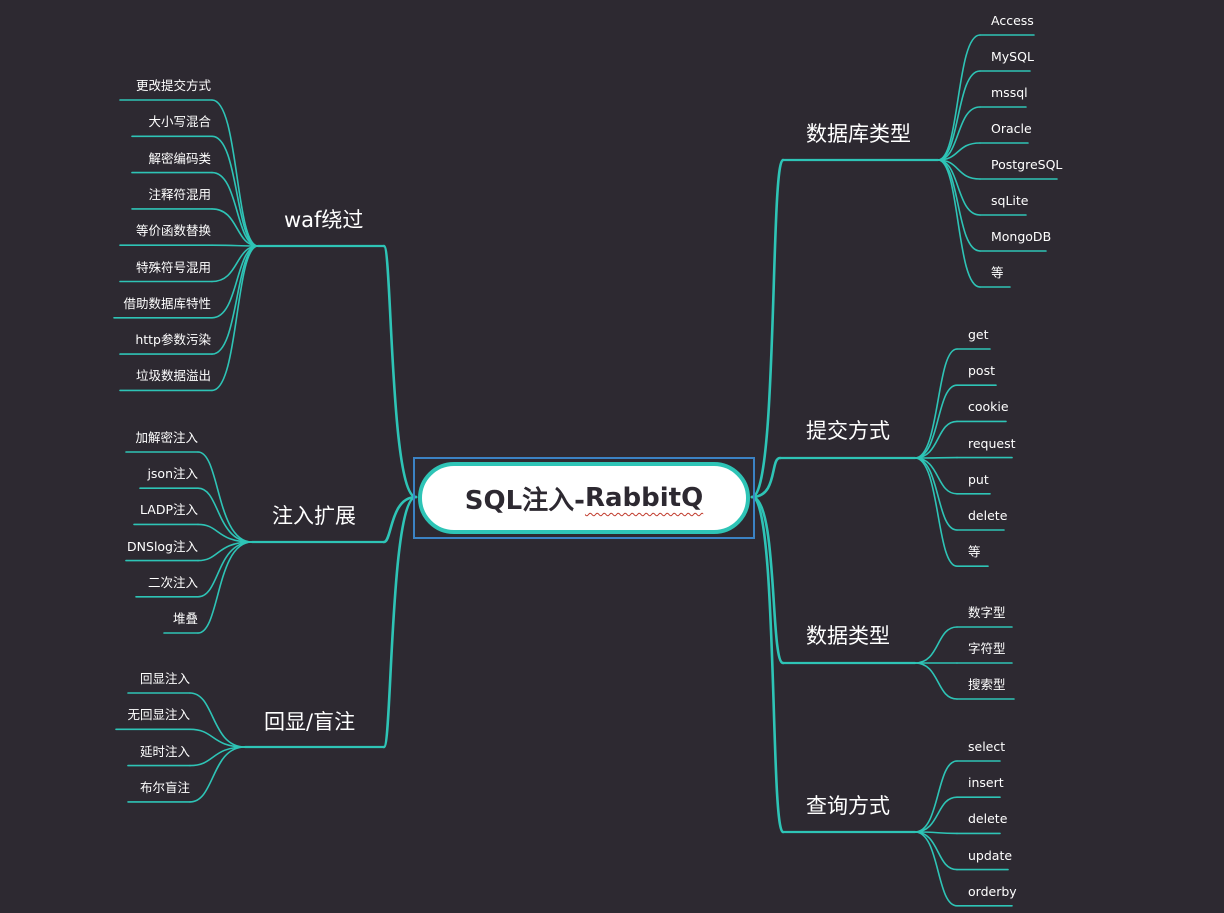 This screenshot has width=1224, height=913. I want to click on branch-echo-label: 回显/盲注, so click(309, 722).